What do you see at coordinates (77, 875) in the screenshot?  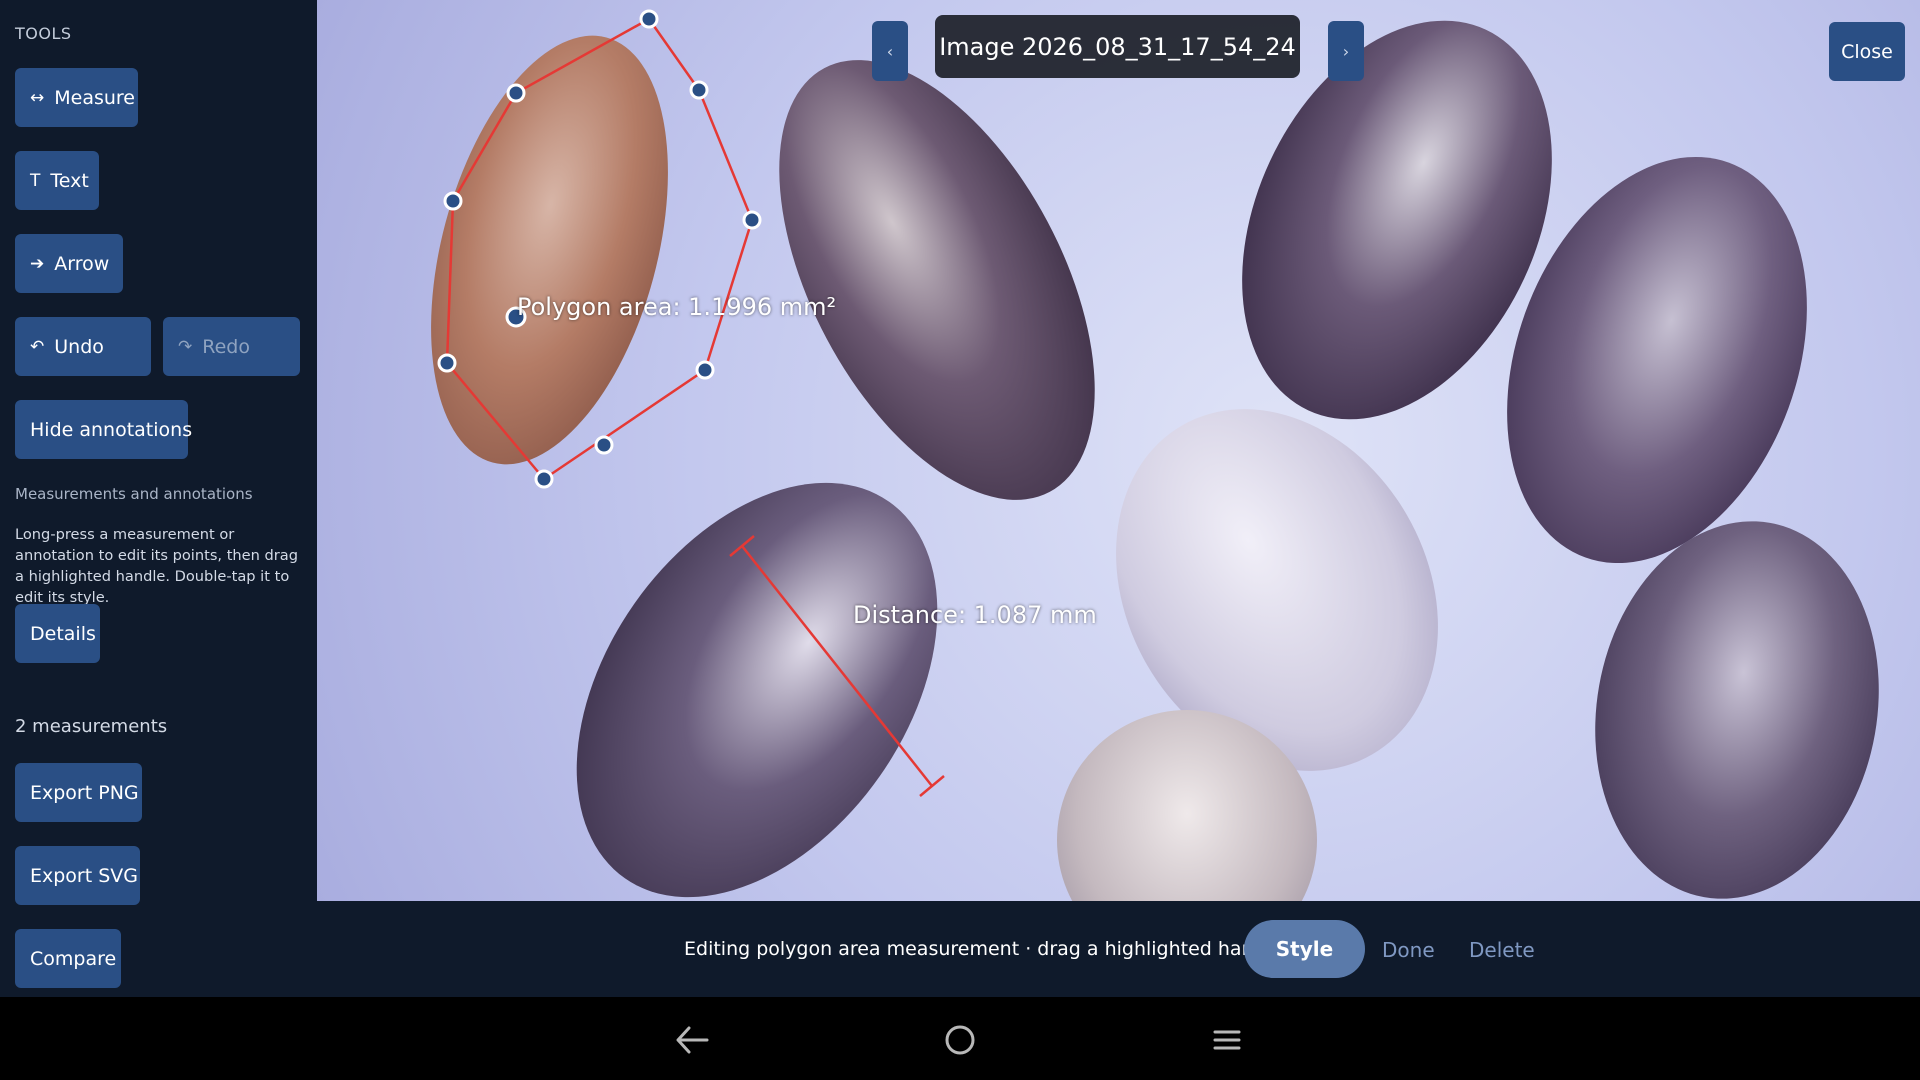 I see `export-svg-button: Export SVG` at bounding box center [77, 875].